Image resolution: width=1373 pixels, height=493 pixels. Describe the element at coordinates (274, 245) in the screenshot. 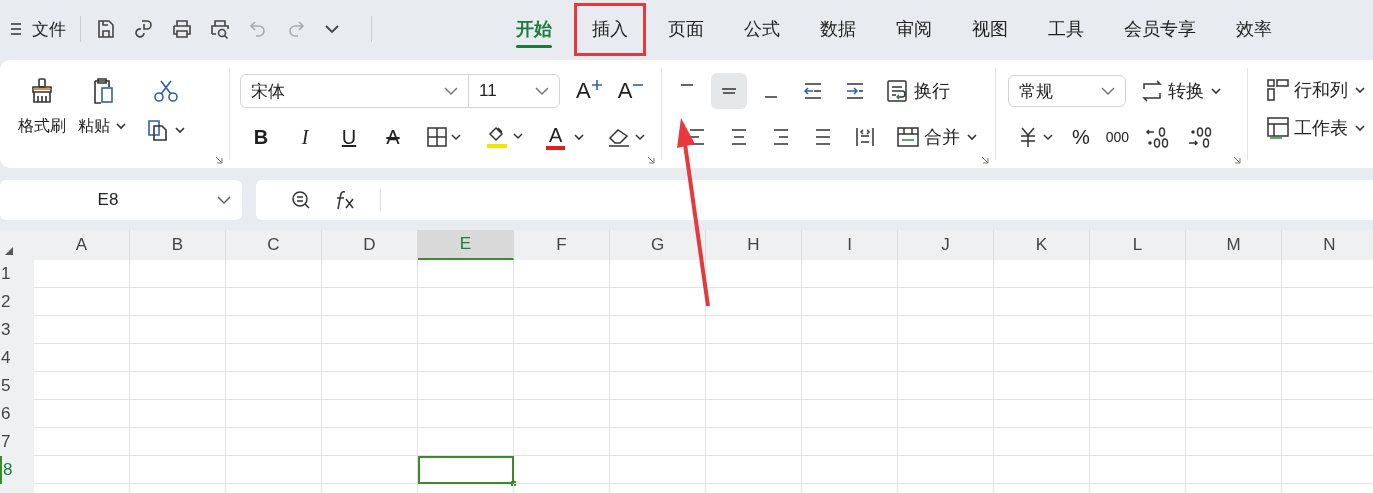

I see `column-header: C` at that location.